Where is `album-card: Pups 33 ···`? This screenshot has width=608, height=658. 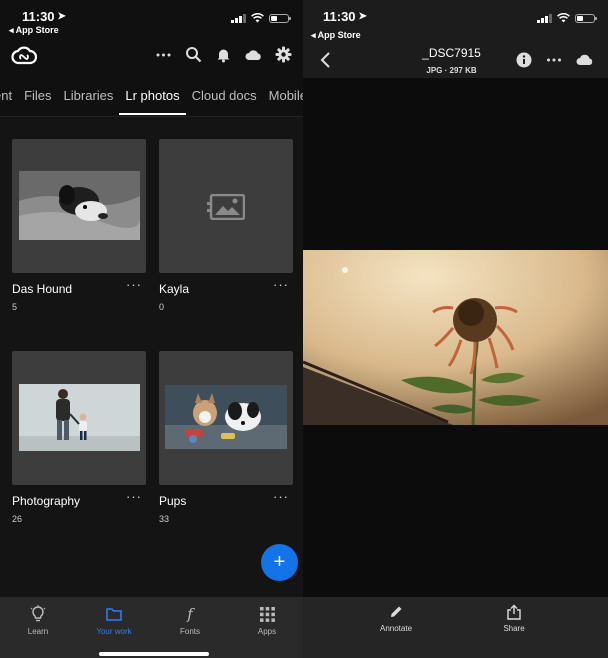 album-card: Pups 33 ··· is located at coordinates (226, 437).